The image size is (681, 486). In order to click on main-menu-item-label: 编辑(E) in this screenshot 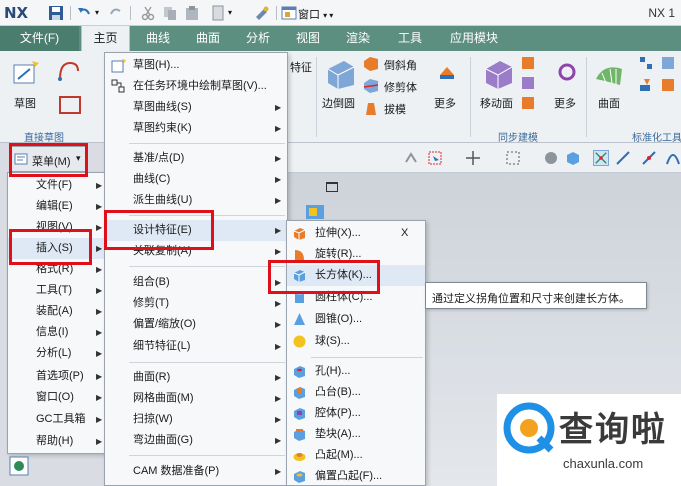, I will do `click(54, 206)`.